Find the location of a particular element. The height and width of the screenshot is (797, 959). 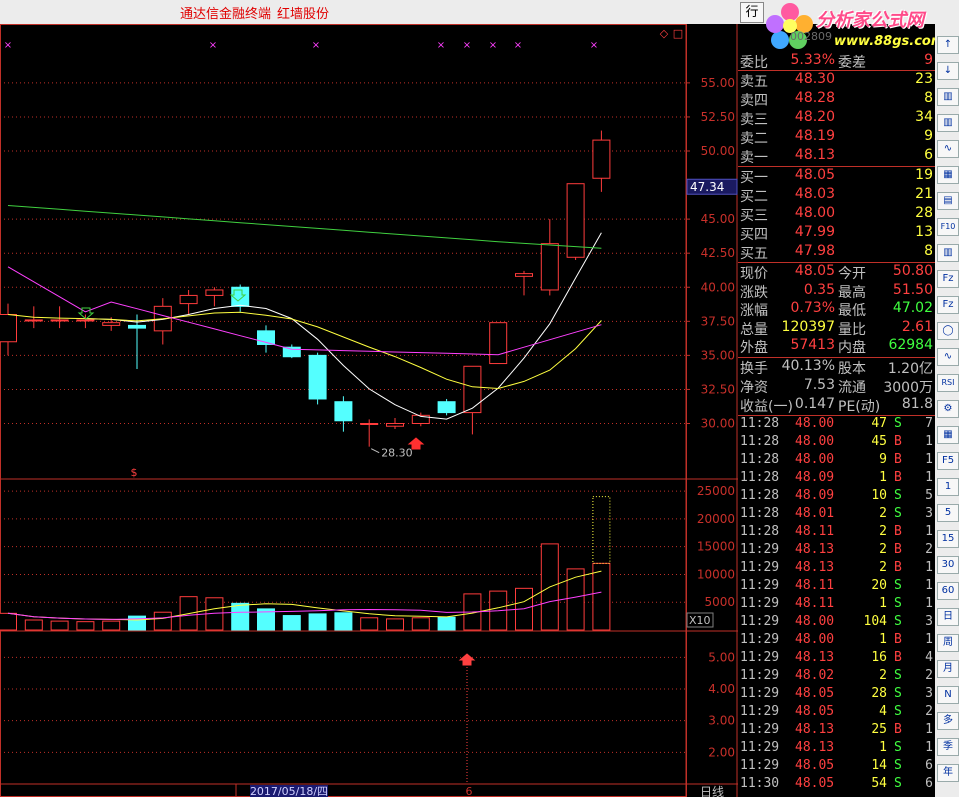

volume-scale-label: X10 is located at coordinates (700, 620).